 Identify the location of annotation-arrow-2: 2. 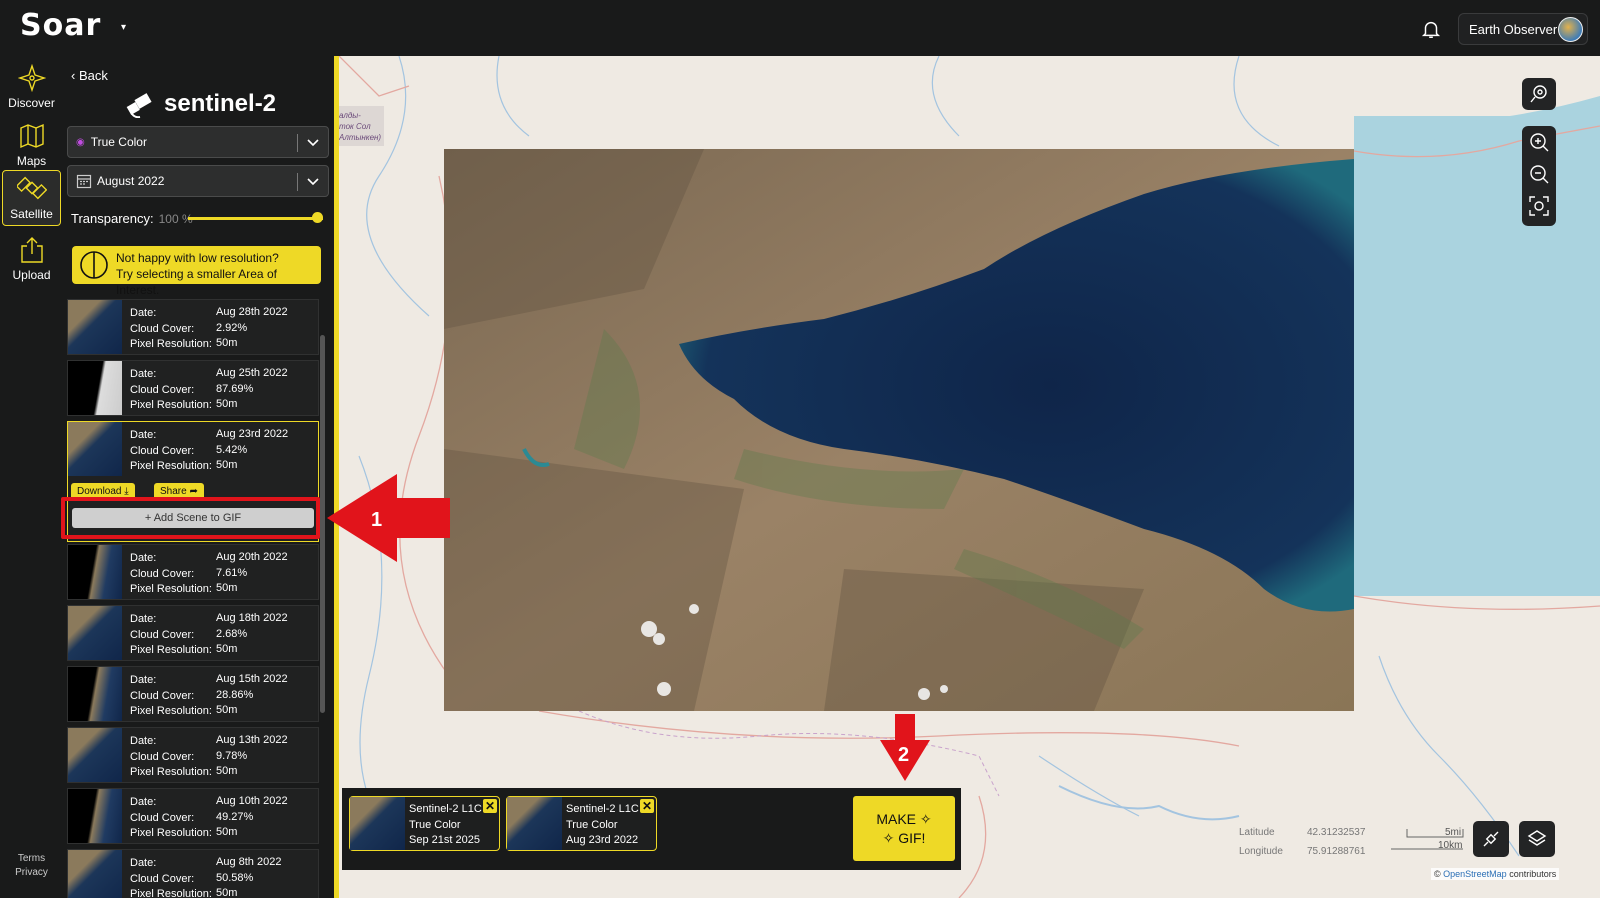
(905, 747).